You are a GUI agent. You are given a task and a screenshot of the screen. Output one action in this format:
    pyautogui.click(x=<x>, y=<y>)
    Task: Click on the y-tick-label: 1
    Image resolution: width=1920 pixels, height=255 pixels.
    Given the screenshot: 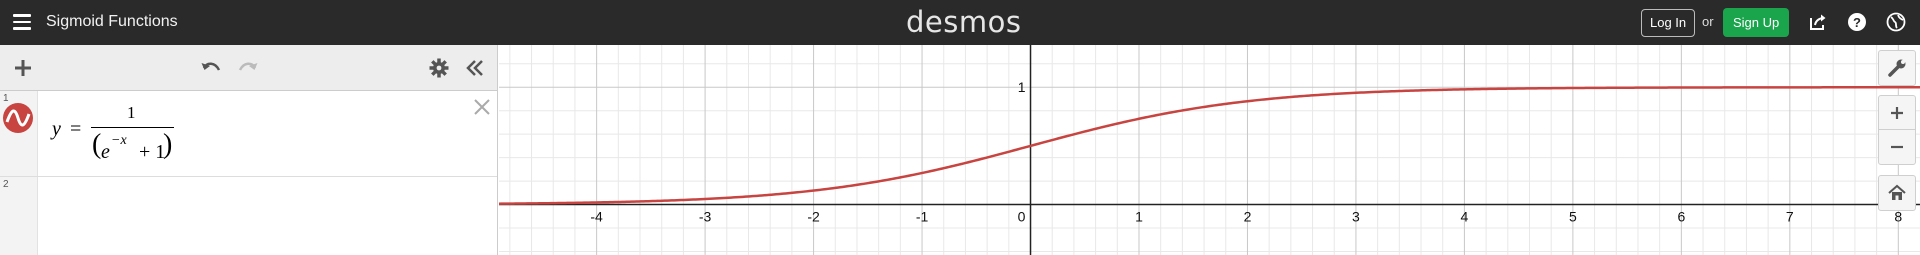 What is the action you would take?
    pyautogui.click(x=1022, y=87)
    